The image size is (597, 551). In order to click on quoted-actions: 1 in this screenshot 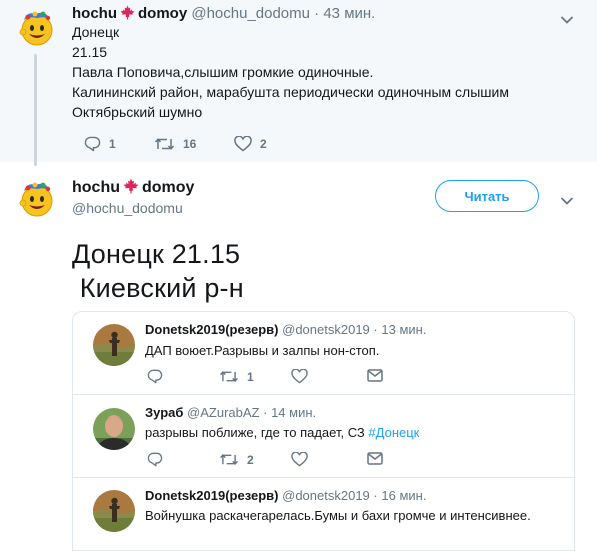, I will do `click(295, 379)`.